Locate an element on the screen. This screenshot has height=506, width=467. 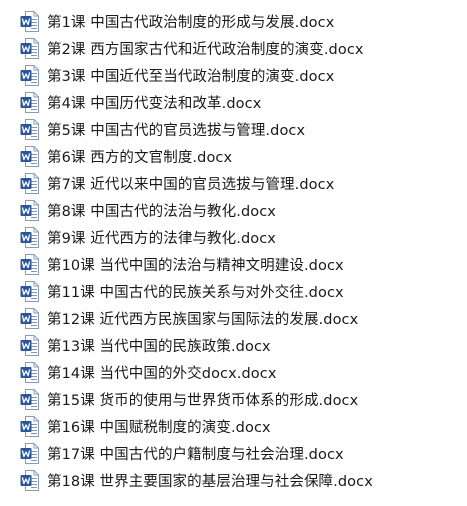
file-item: 第8课 中国古代的法治与教化.docx is located at coordinates (233, 210).